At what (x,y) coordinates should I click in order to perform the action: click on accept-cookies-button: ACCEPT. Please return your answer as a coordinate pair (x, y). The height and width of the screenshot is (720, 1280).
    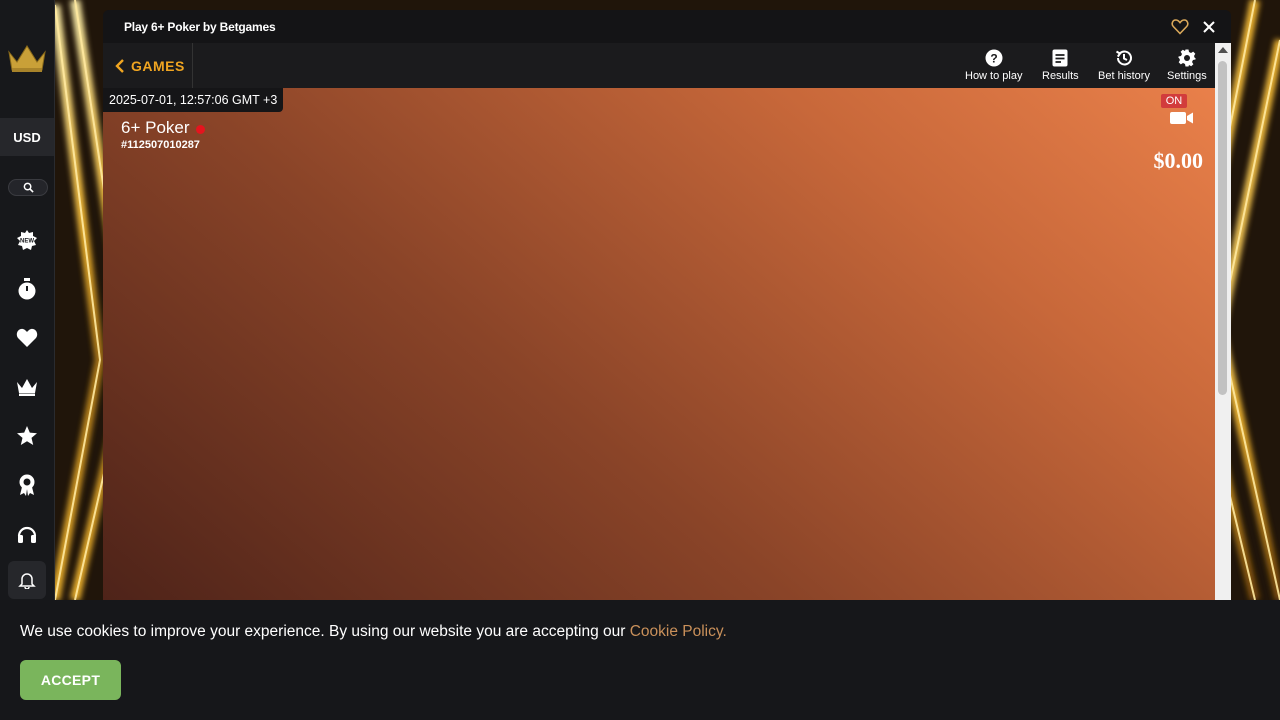
    Looking at the image, I should click on (70, 680).